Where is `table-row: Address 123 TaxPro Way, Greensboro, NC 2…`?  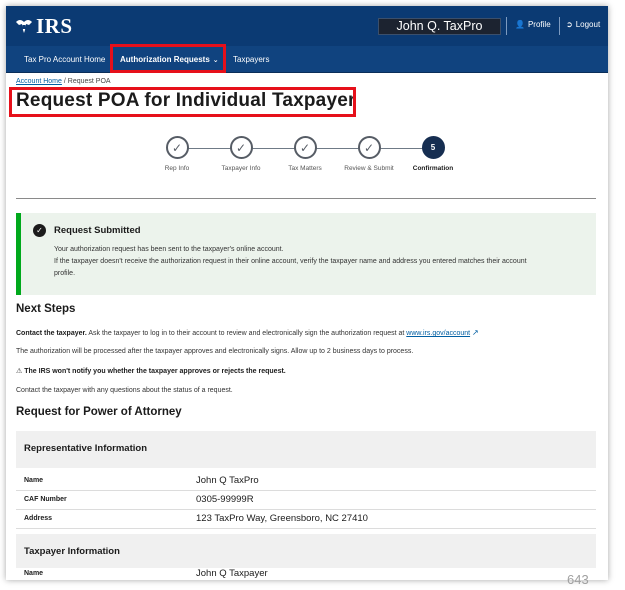
table-row: Address 123 TaxPro Way, Greensboro, NC 2… is located at coordinates (306, 519).